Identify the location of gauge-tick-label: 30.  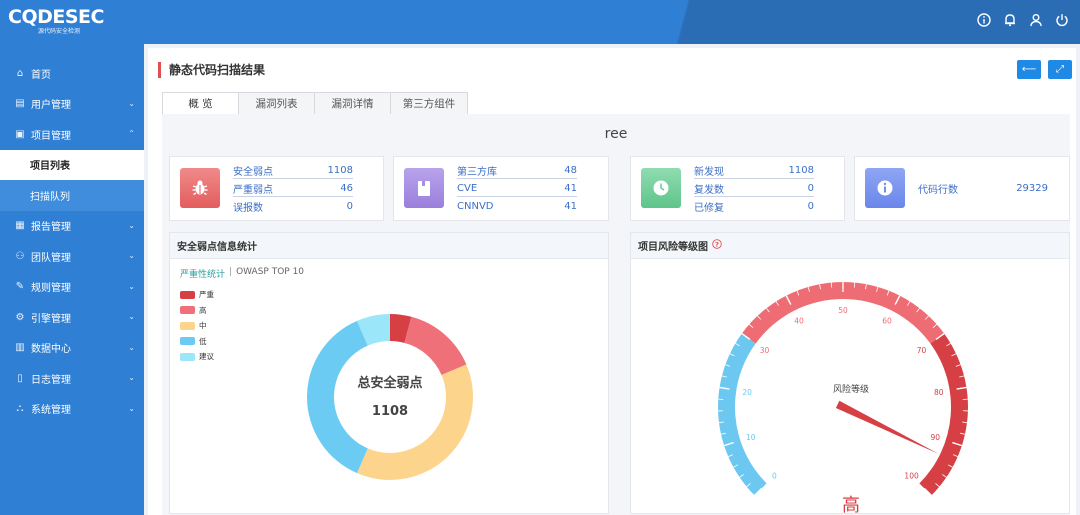
(765, 350).